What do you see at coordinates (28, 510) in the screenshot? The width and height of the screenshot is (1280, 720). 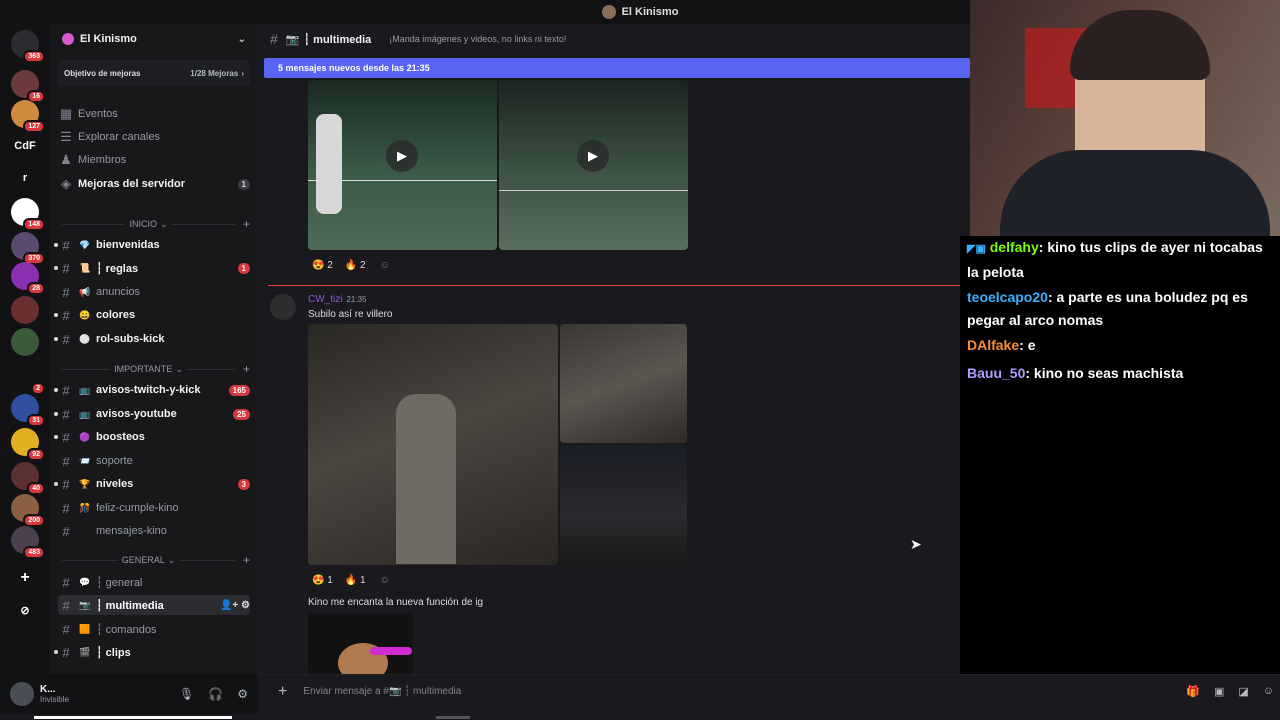 I see `server-icon: 200` at bounding box center [28, 510].